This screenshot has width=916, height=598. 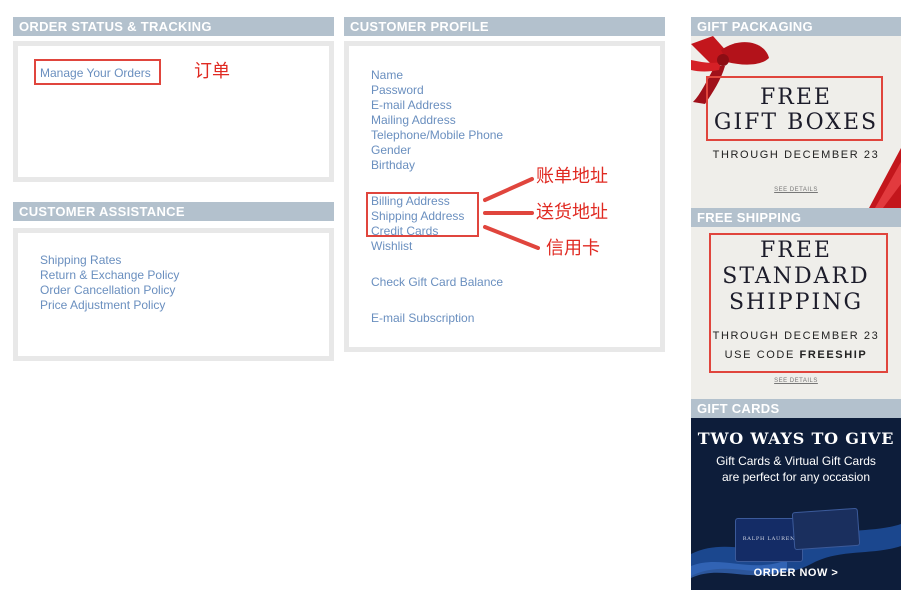 What do you see at coordinates (572, 176) in the screenshot?
I see `billing-annotation: 账单地址` at bounding box center [572, 176].